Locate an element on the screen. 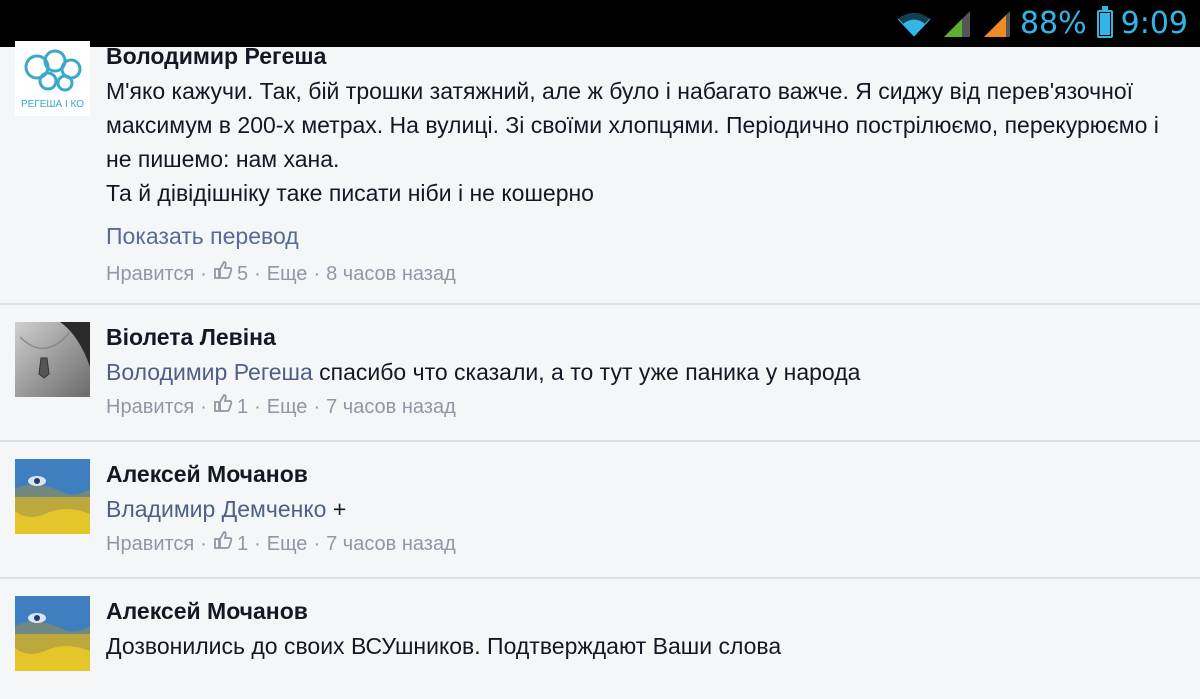  battery-icon is located at coordinates (1104, 21).